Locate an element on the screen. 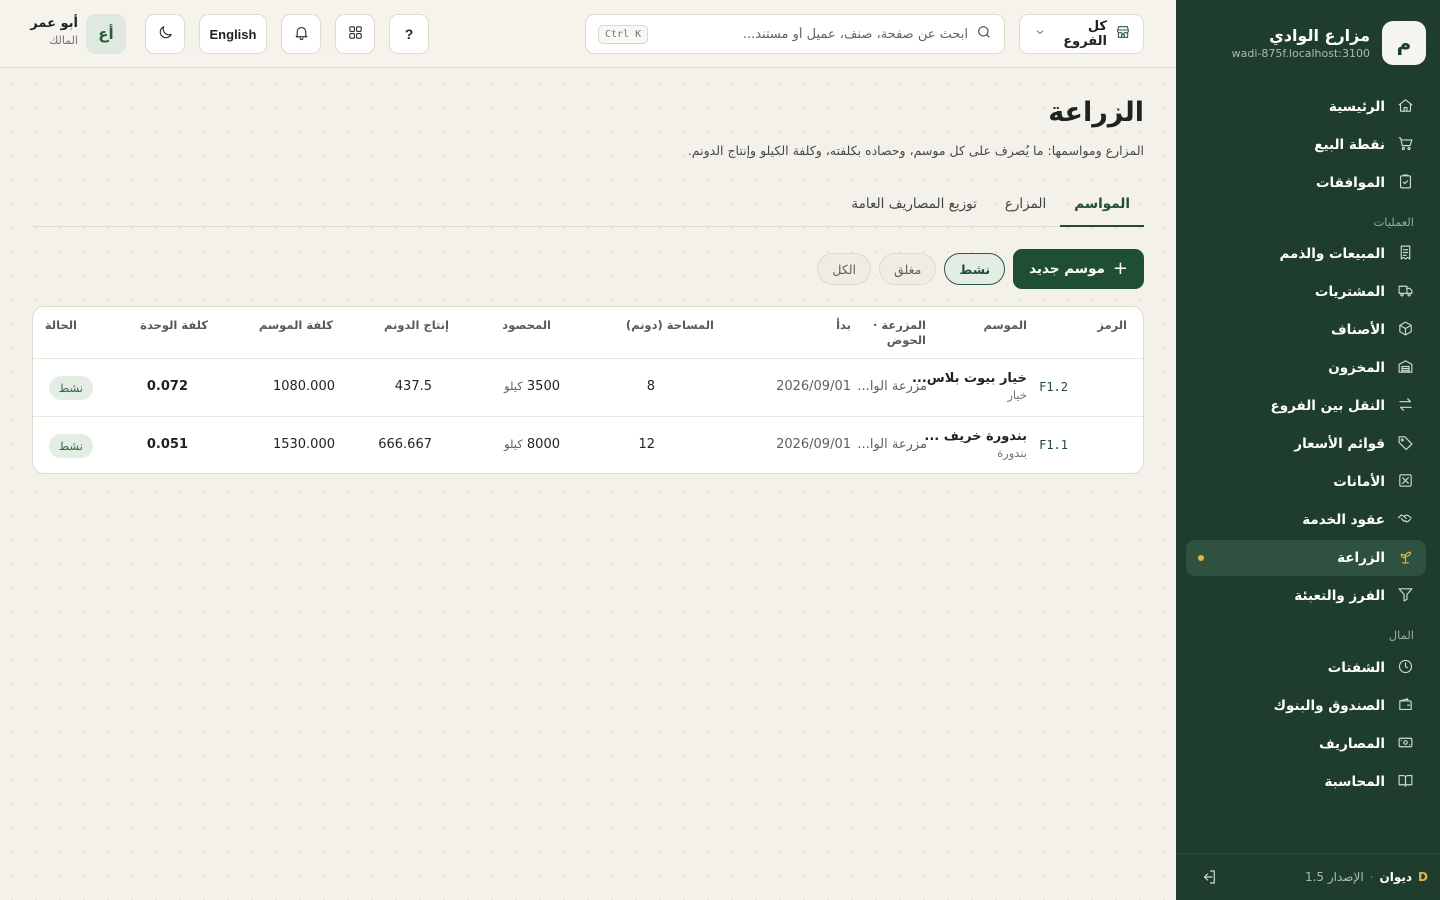 The width and height of the screenshot is (1440, 900). harvest-qty: 3500 is located at coordinates (543, 386).